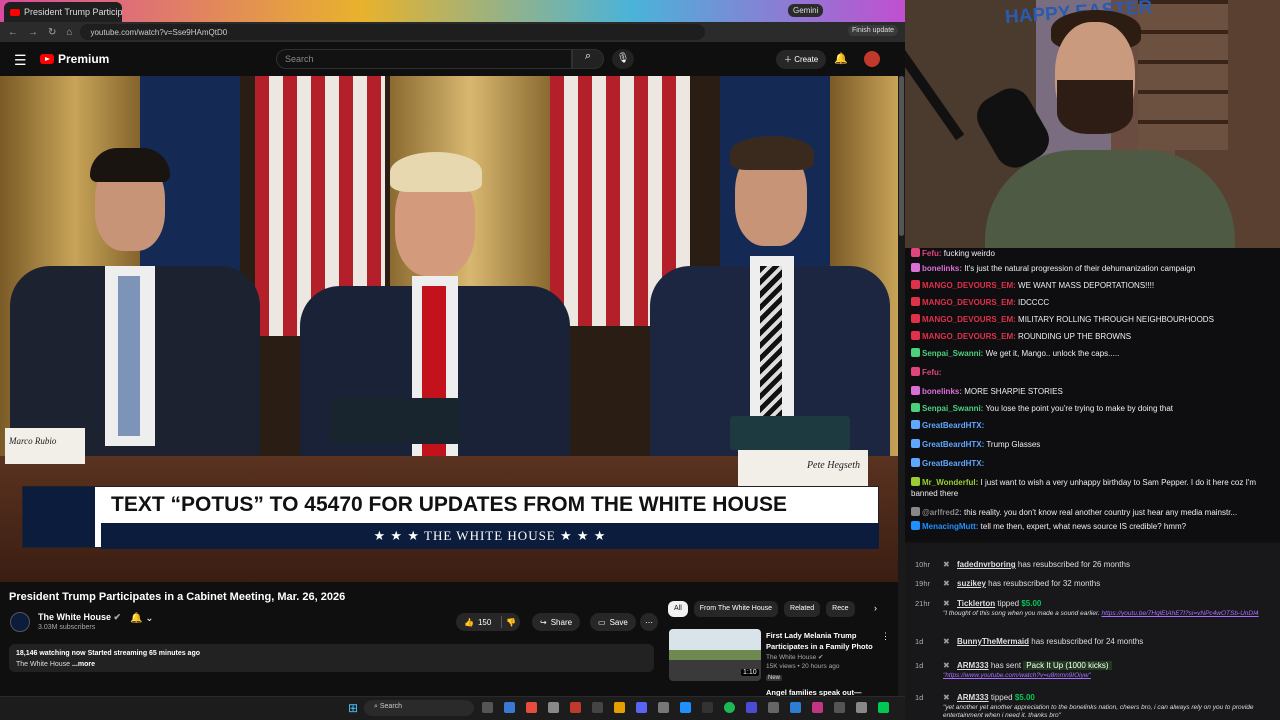  Describe the element at coordinates (729, 707) in the screenshot. I see `spotify-icon` at that location.